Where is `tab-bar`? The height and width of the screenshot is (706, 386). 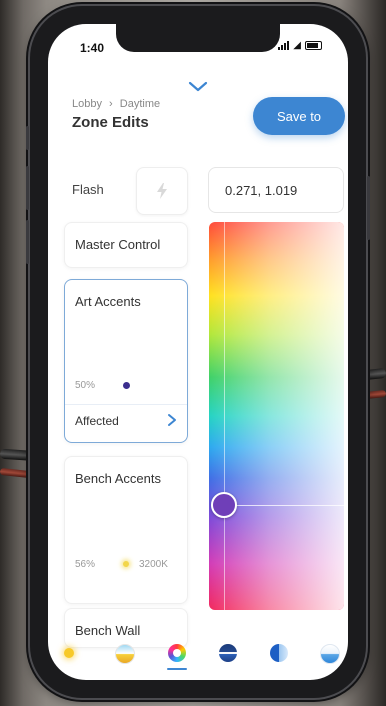 tab-bar is located at coordinates (198, 654).